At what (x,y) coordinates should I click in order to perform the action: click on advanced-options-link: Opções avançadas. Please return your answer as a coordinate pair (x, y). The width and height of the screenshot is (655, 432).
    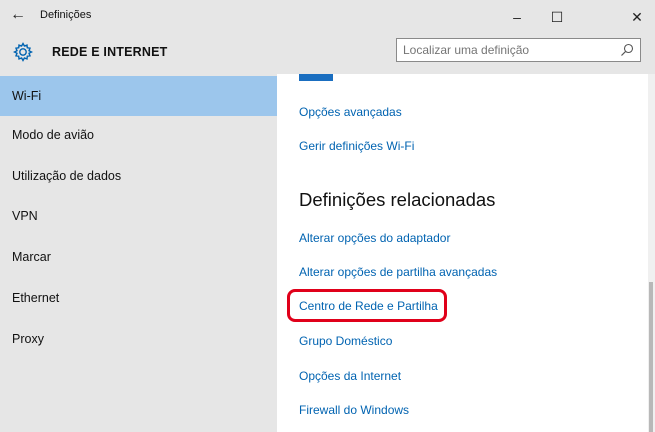
    Looking at the image, I should click on (350, 112).